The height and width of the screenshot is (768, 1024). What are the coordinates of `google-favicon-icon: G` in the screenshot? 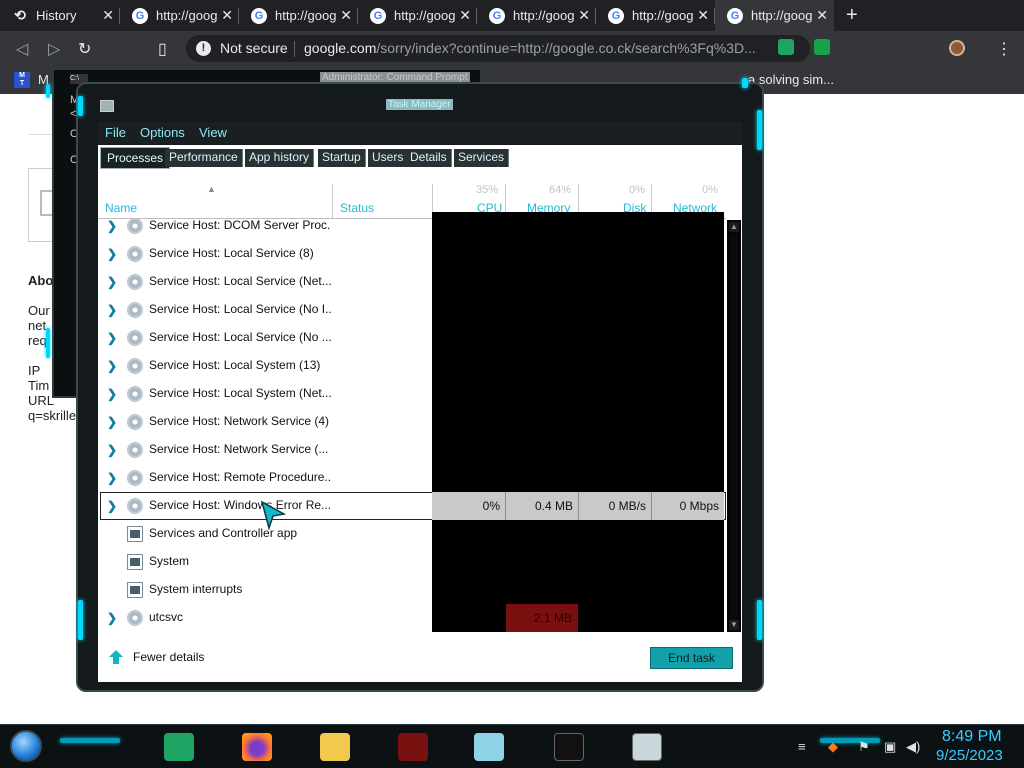 It's located at (259, 15).